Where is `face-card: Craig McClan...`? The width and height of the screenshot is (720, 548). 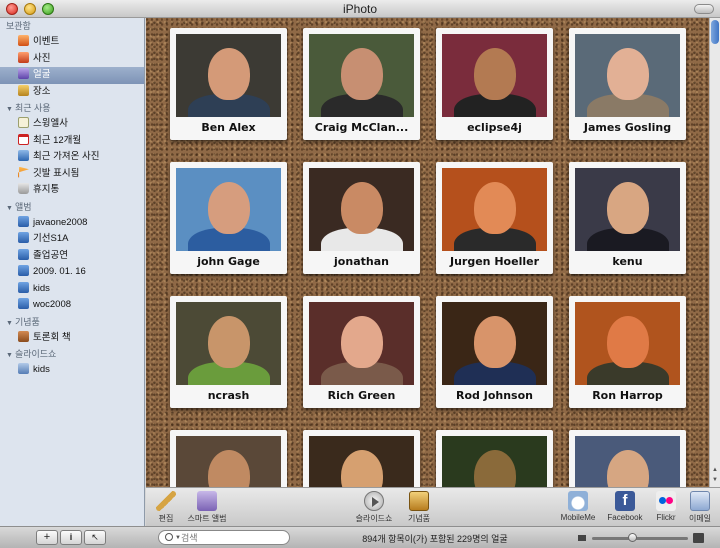 face-card: Craig McClan... is located at coordinates (361, 84).